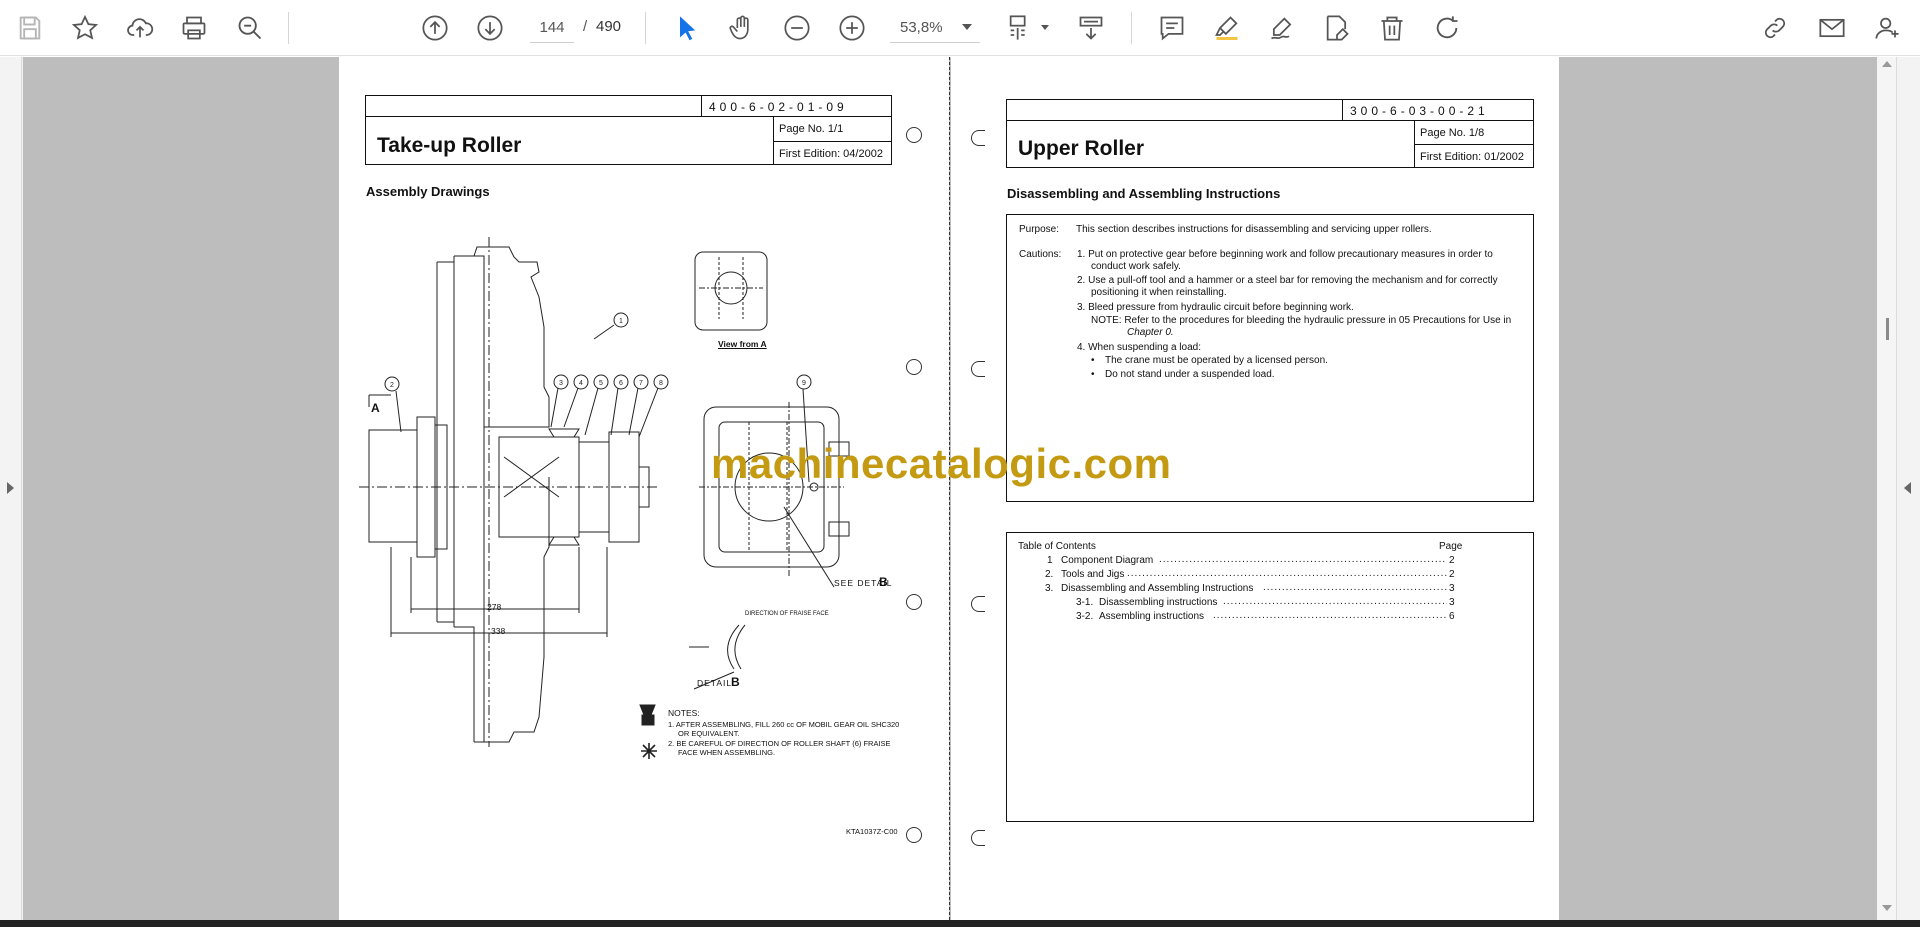  What do you see at coordinates (10, 488) in the screenshot?
I see `expand-left-panel-icon` at bounding box center [10, 488].